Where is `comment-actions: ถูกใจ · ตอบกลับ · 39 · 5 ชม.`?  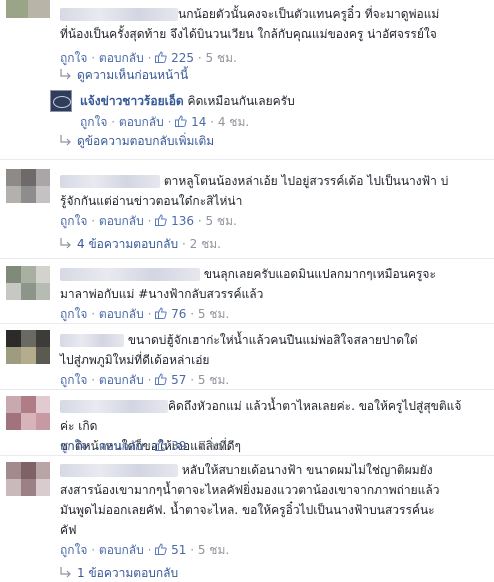
comment-actions: ถูกใจ · ตอบกลับ · 39 · 5 ชม. is located at coordinates (145, 446).